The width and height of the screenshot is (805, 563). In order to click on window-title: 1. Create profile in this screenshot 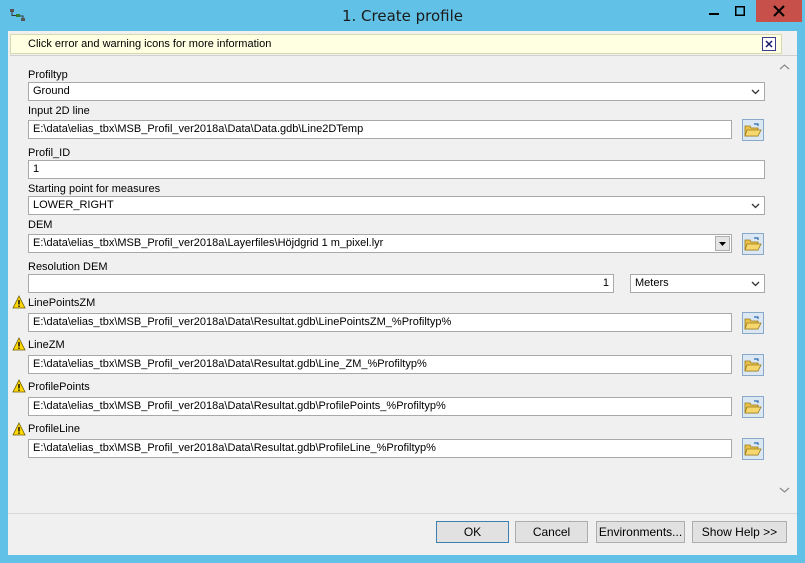, I will do `click(402, 16)`.